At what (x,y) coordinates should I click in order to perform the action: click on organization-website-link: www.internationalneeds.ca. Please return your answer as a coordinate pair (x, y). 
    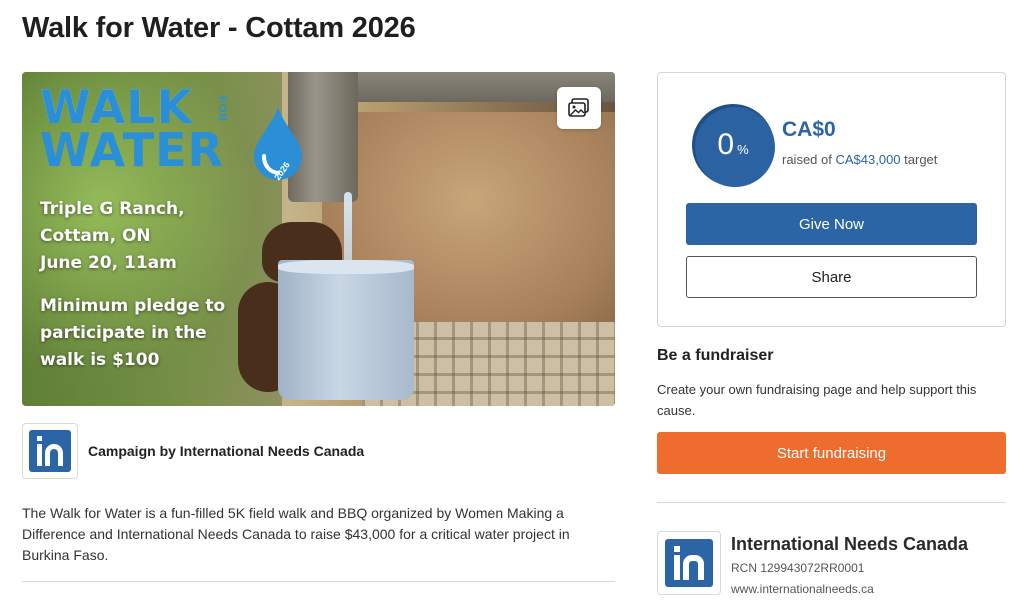
    Looking at the image, I should click on (802, 589).